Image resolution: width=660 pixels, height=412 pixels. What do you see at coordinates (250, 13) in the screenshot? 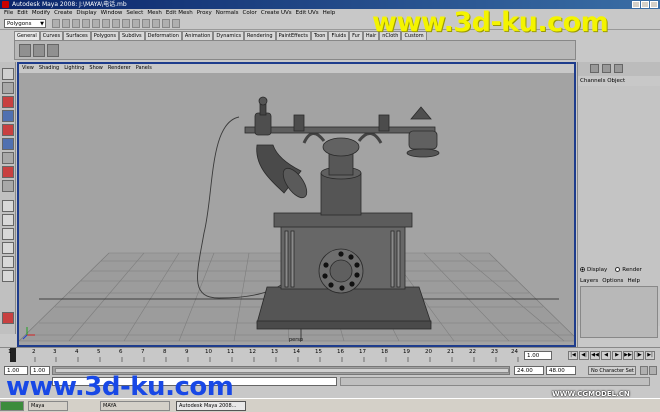
I see `menu-color: Color` at bounding box center [250, 13].